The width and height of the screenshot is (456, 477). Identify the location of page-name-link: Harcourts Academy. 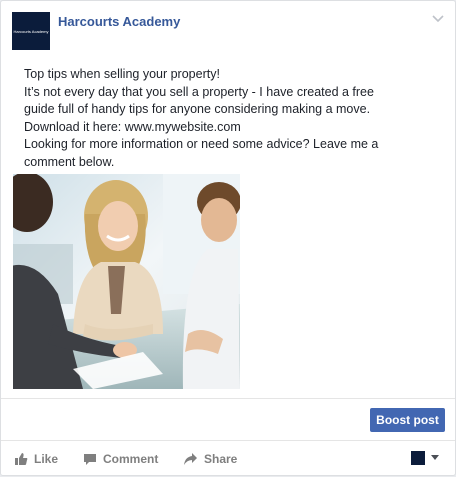
(119, 21).